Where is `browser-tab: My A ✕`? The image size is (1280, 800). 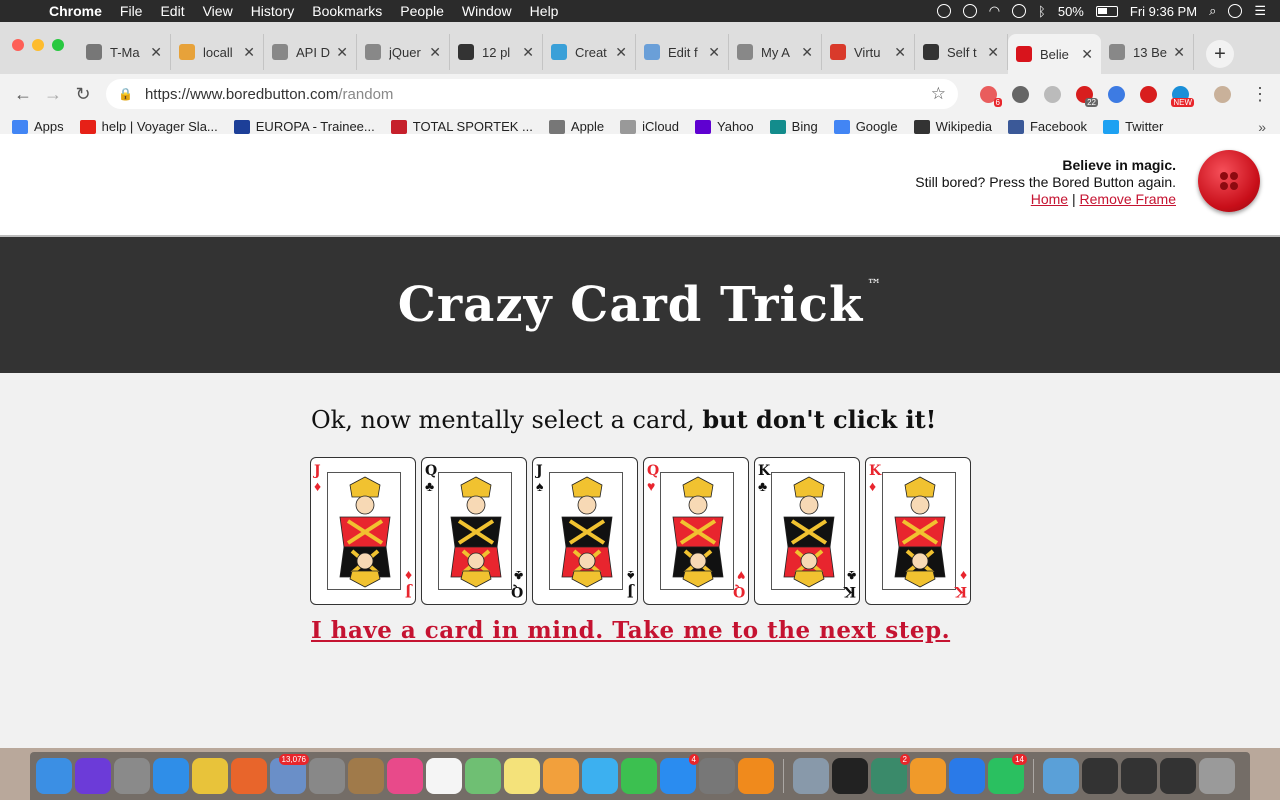 browser-tab: My A ✕ is located at coordinates (775, 52).